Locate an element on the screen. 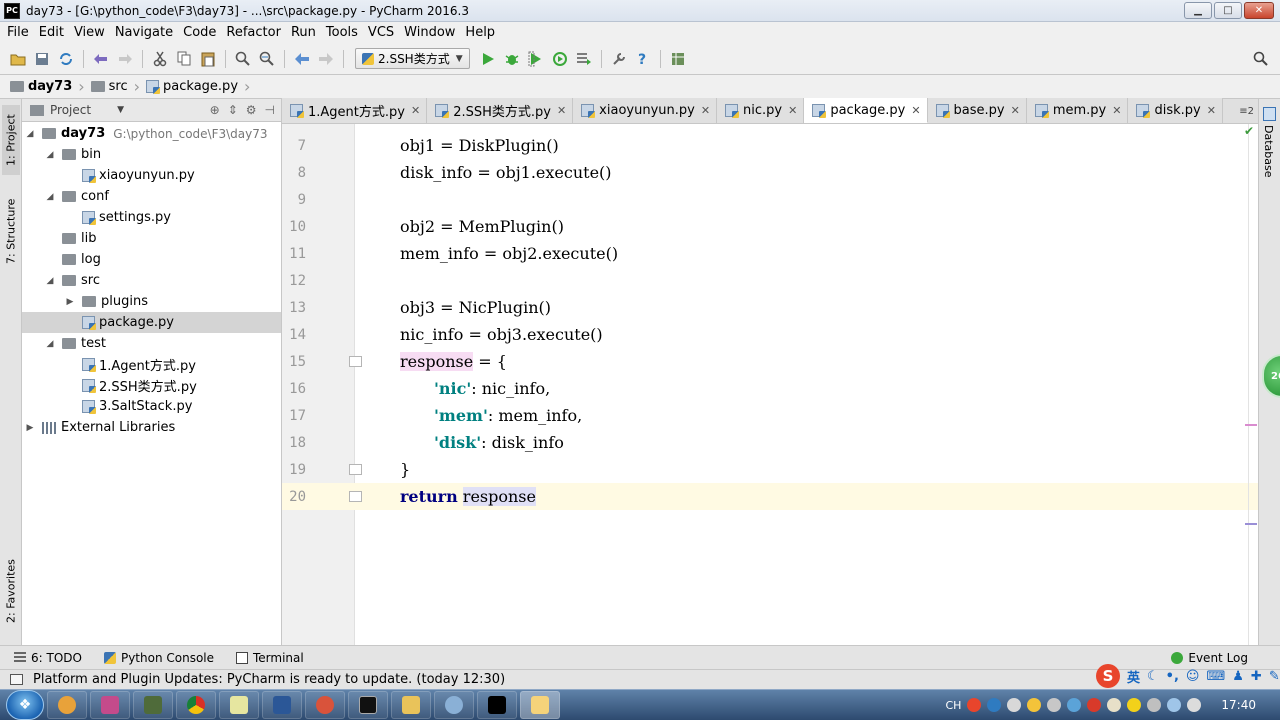 Image resolution: width=1280 pixels, height=720 pixels. code-line-20: 20 return response is located at coordinates (770, 496).